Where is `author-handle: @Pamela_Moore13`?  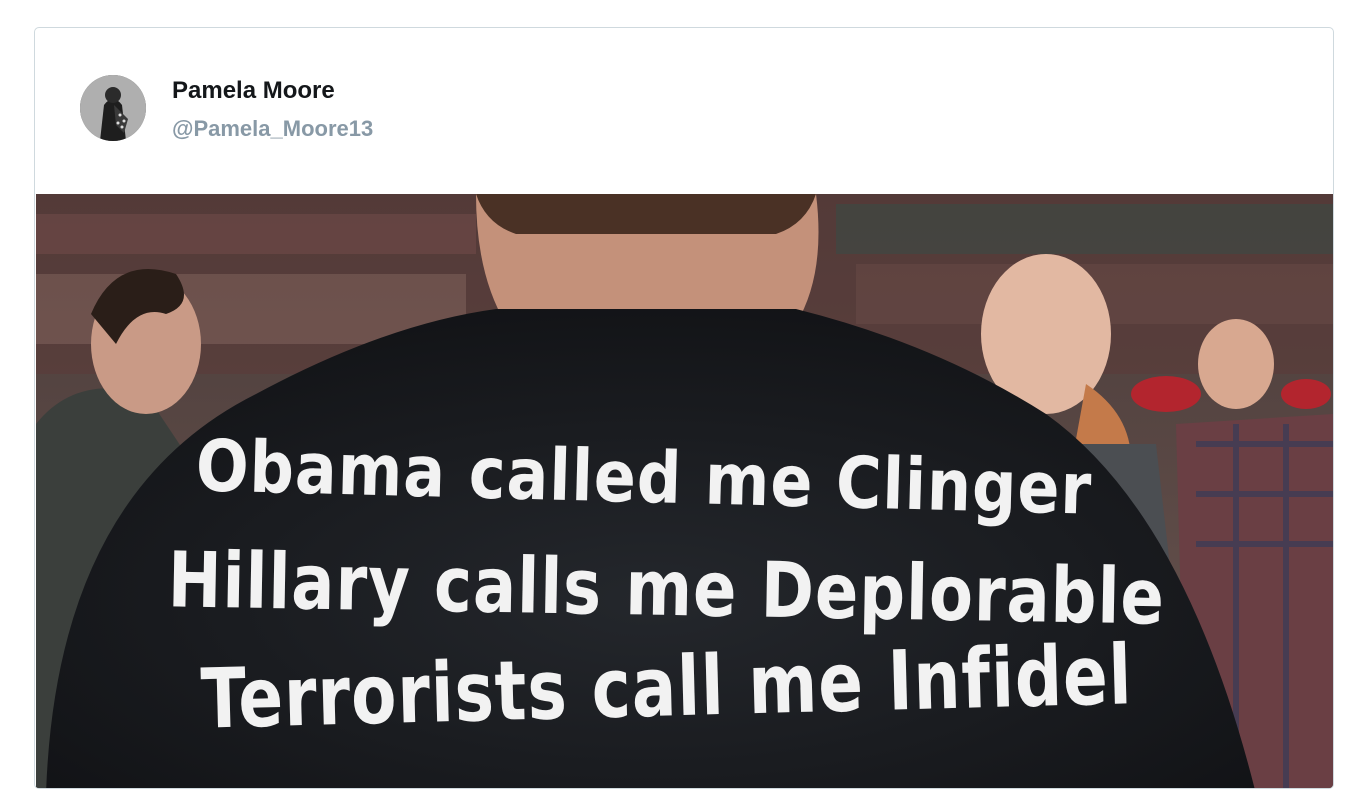 author-handle: @Pamela_Moore13 is located at coordinates (272, 129).